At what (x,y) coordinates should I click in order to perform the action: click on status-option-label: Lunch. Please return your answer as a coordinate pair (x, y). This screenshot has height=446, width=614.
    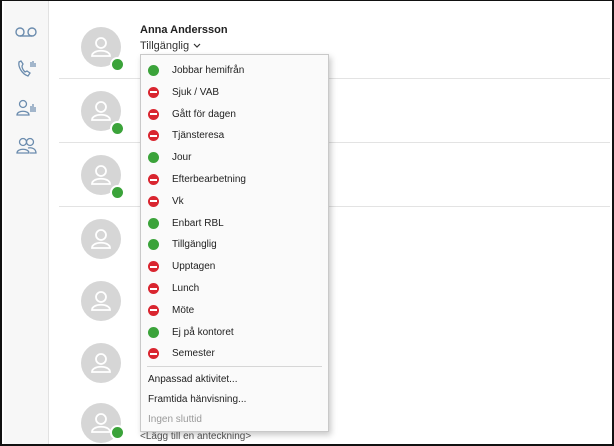
    Looking at the image, I should click on (186, 288).